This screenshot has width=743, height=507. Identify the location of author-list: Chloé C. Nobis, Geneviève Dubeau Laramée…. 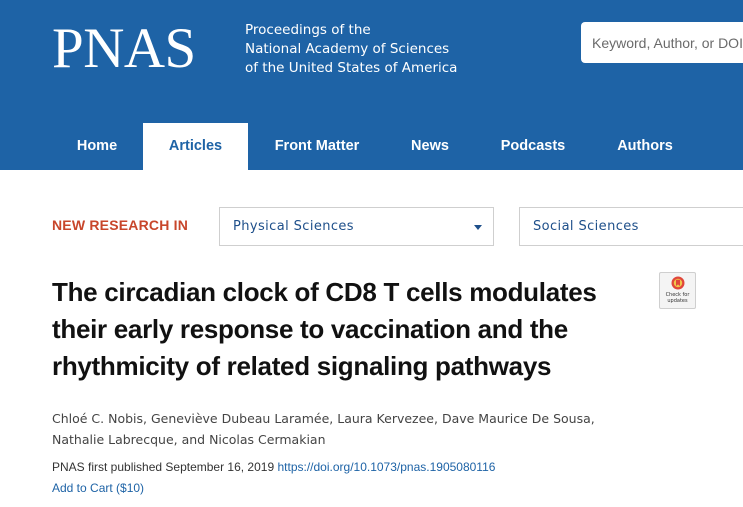
(323, 429).